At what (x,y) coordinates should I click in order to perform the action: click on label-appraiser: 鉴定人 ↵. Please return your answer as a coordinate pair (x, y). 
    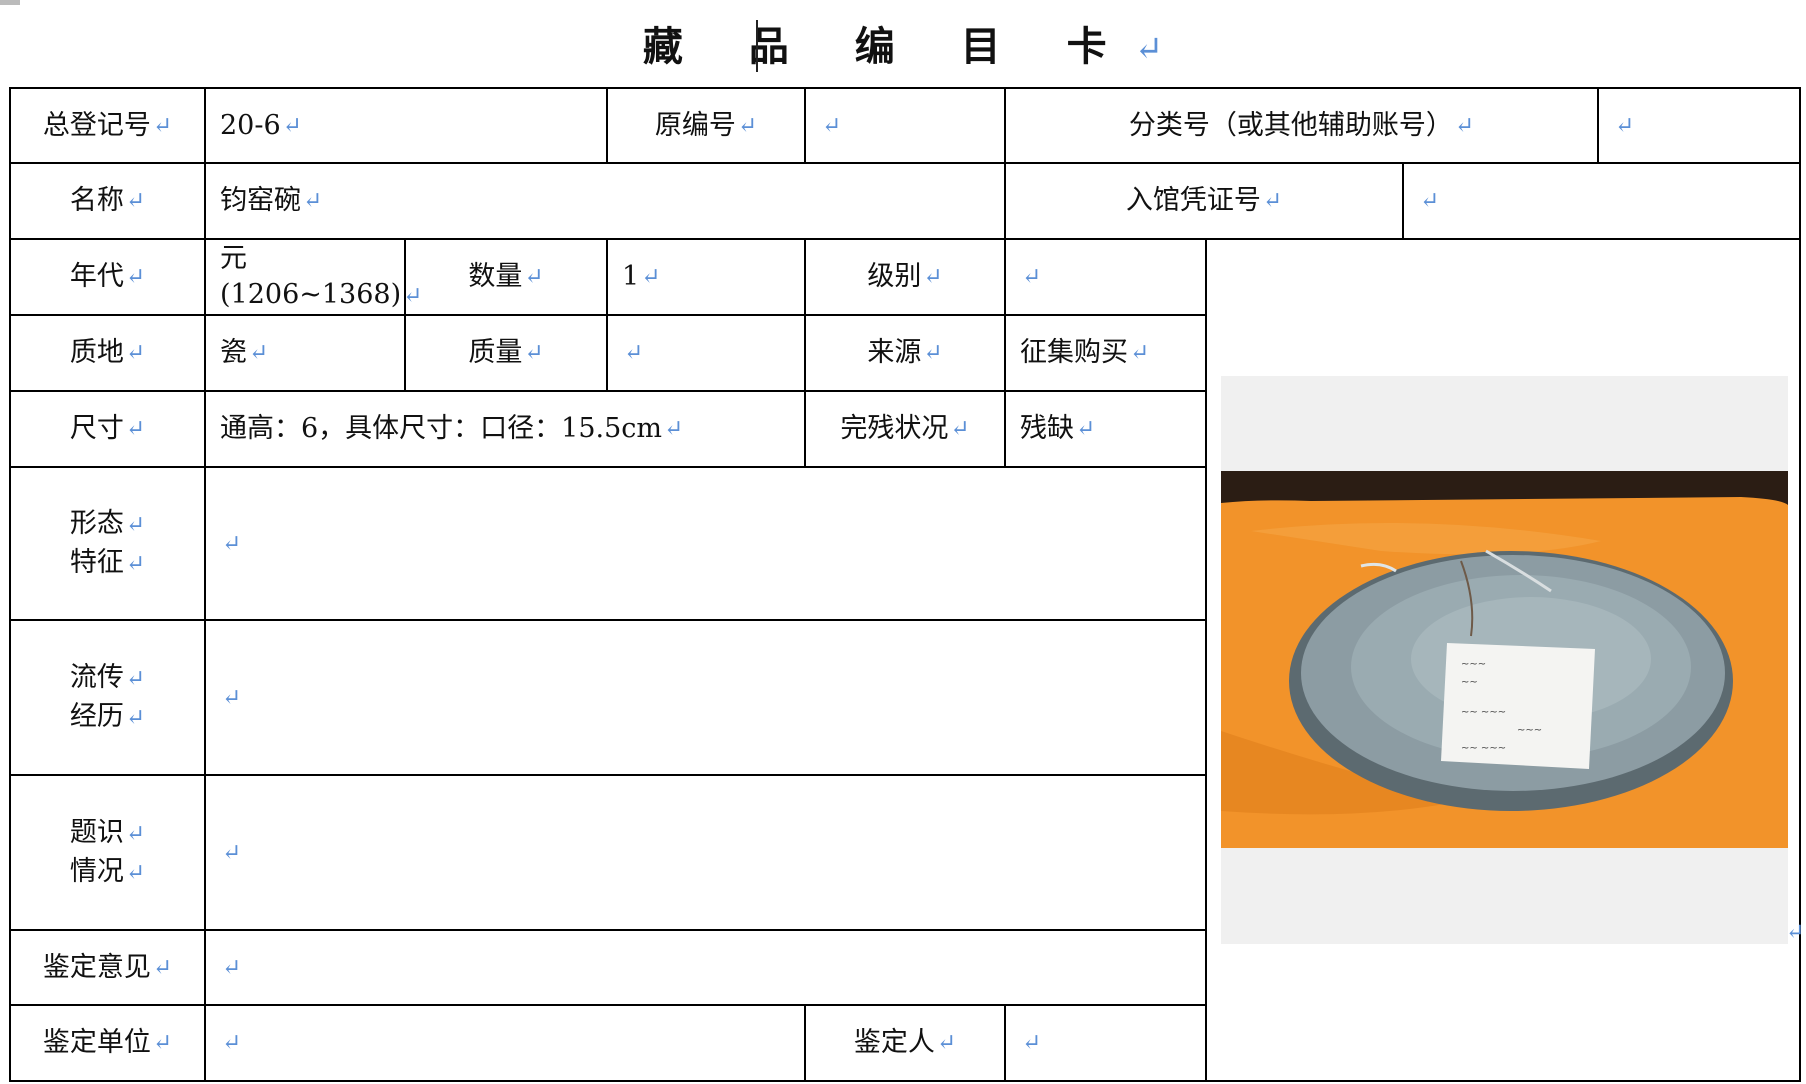
    Looking at the image, I should click on (905, 1042).